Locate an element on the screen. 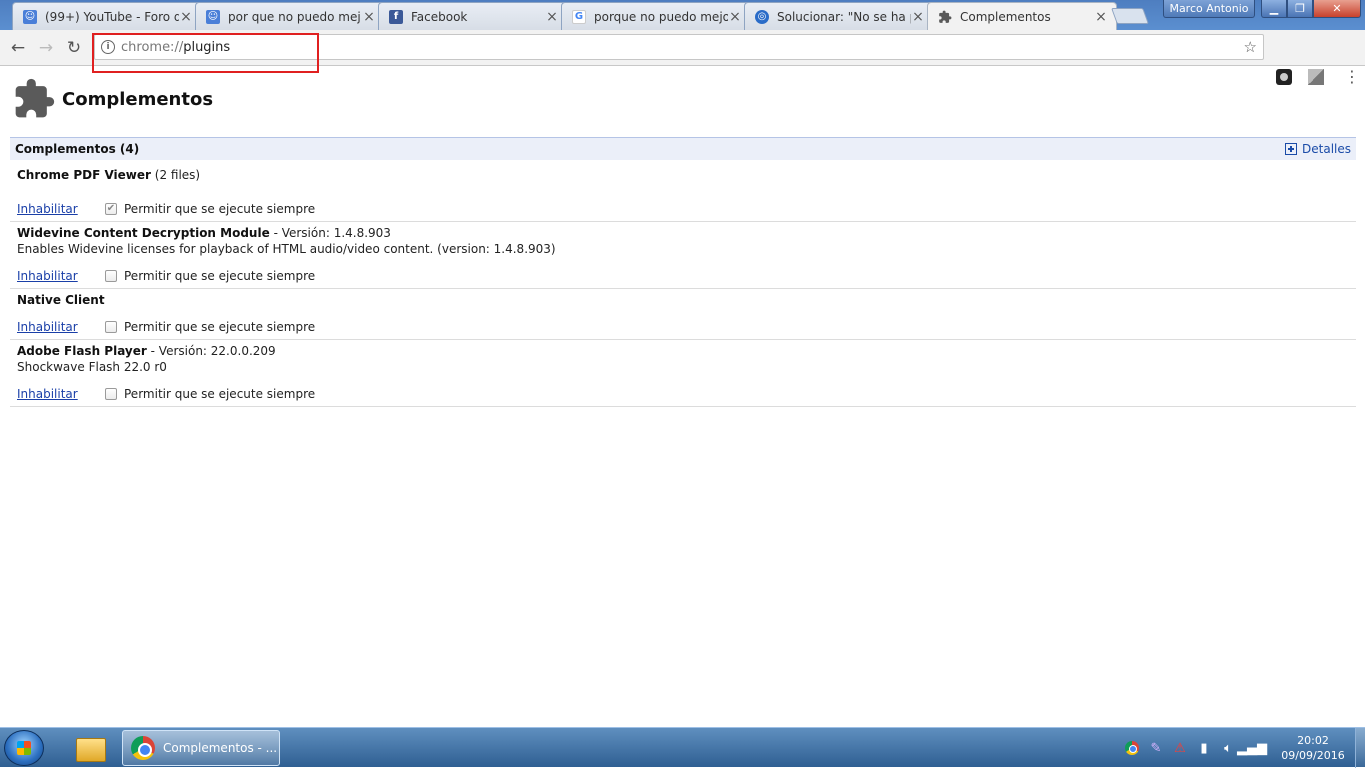 Image resolution: width=1365 pixels, height=768 pixels. globe-icon: ◎ is located at coordinates (762, 16).